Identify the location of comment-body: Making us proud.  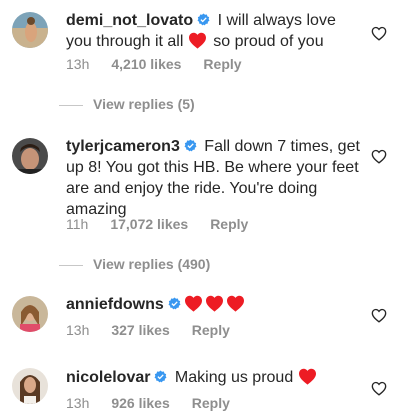
(234, 377).